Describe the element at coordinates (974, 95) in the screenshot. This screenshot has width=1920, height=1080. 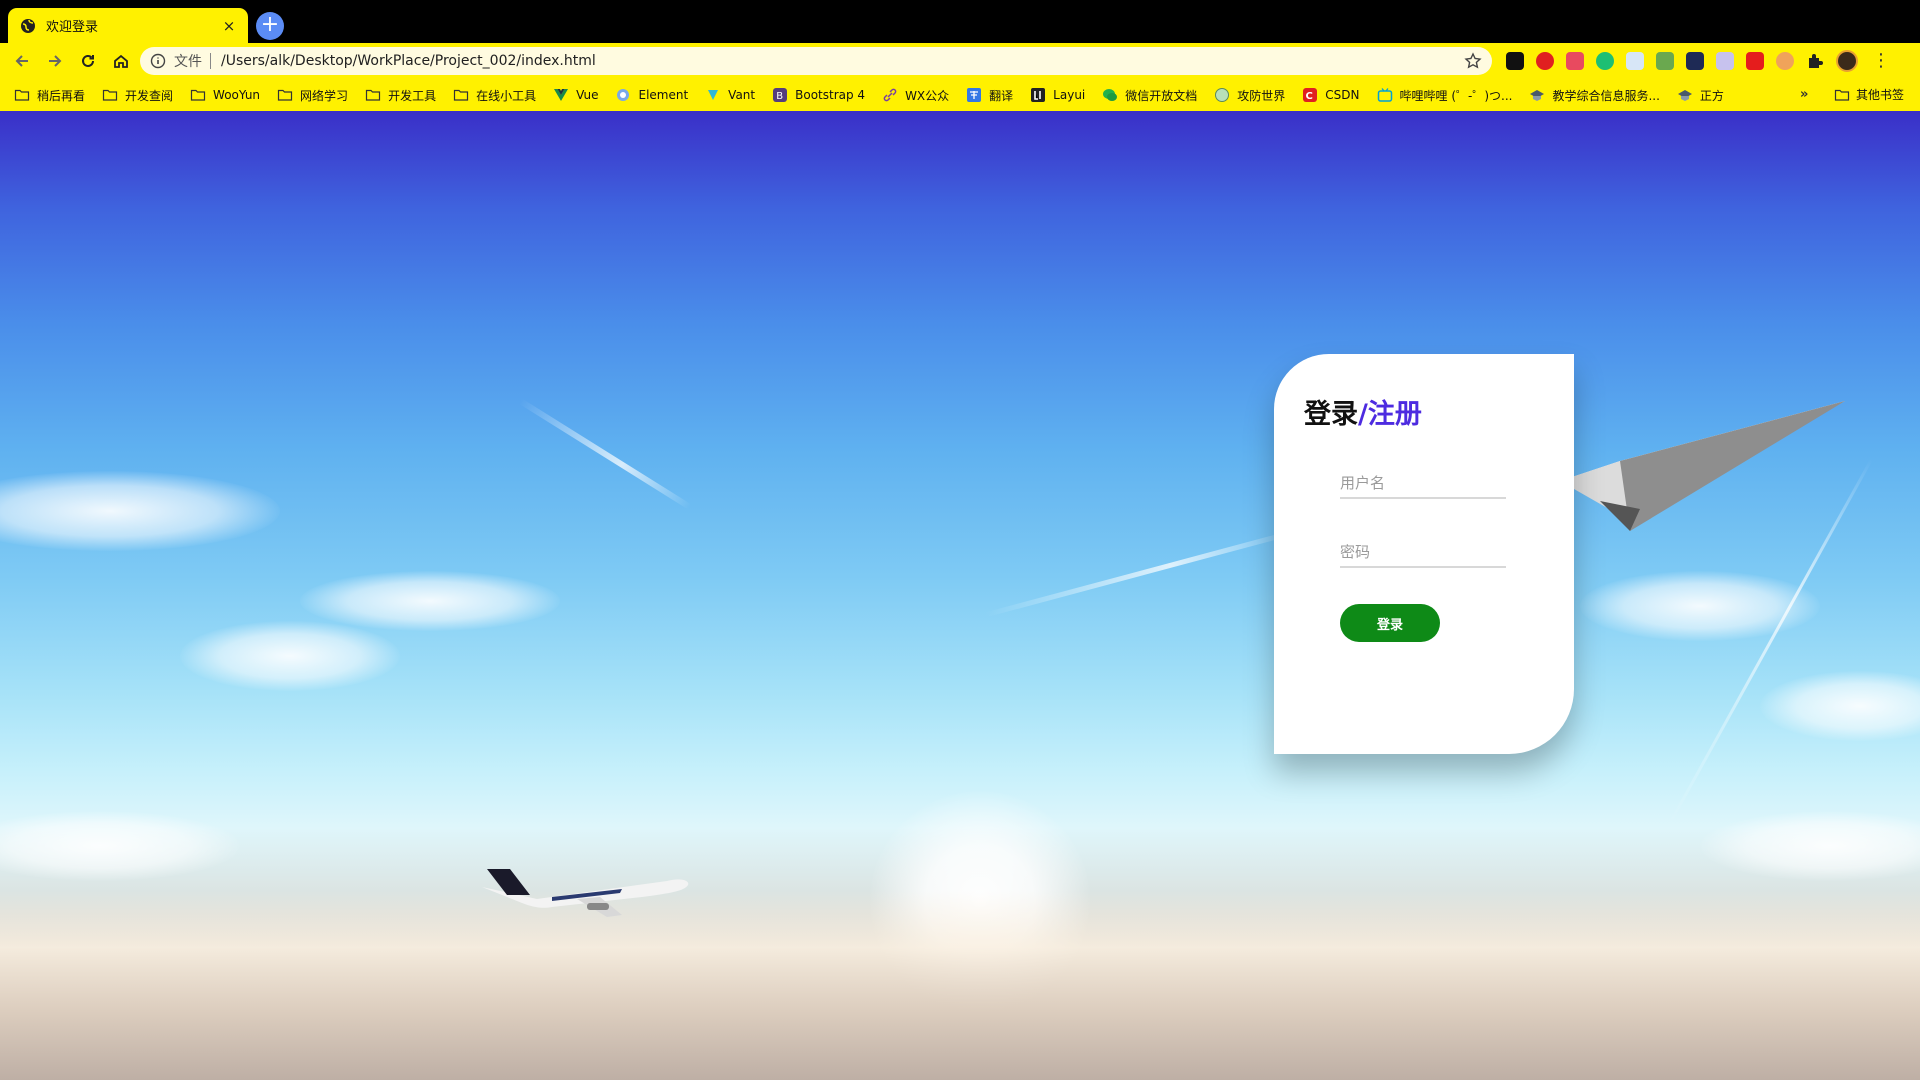
I see `translate-icon` at that location.